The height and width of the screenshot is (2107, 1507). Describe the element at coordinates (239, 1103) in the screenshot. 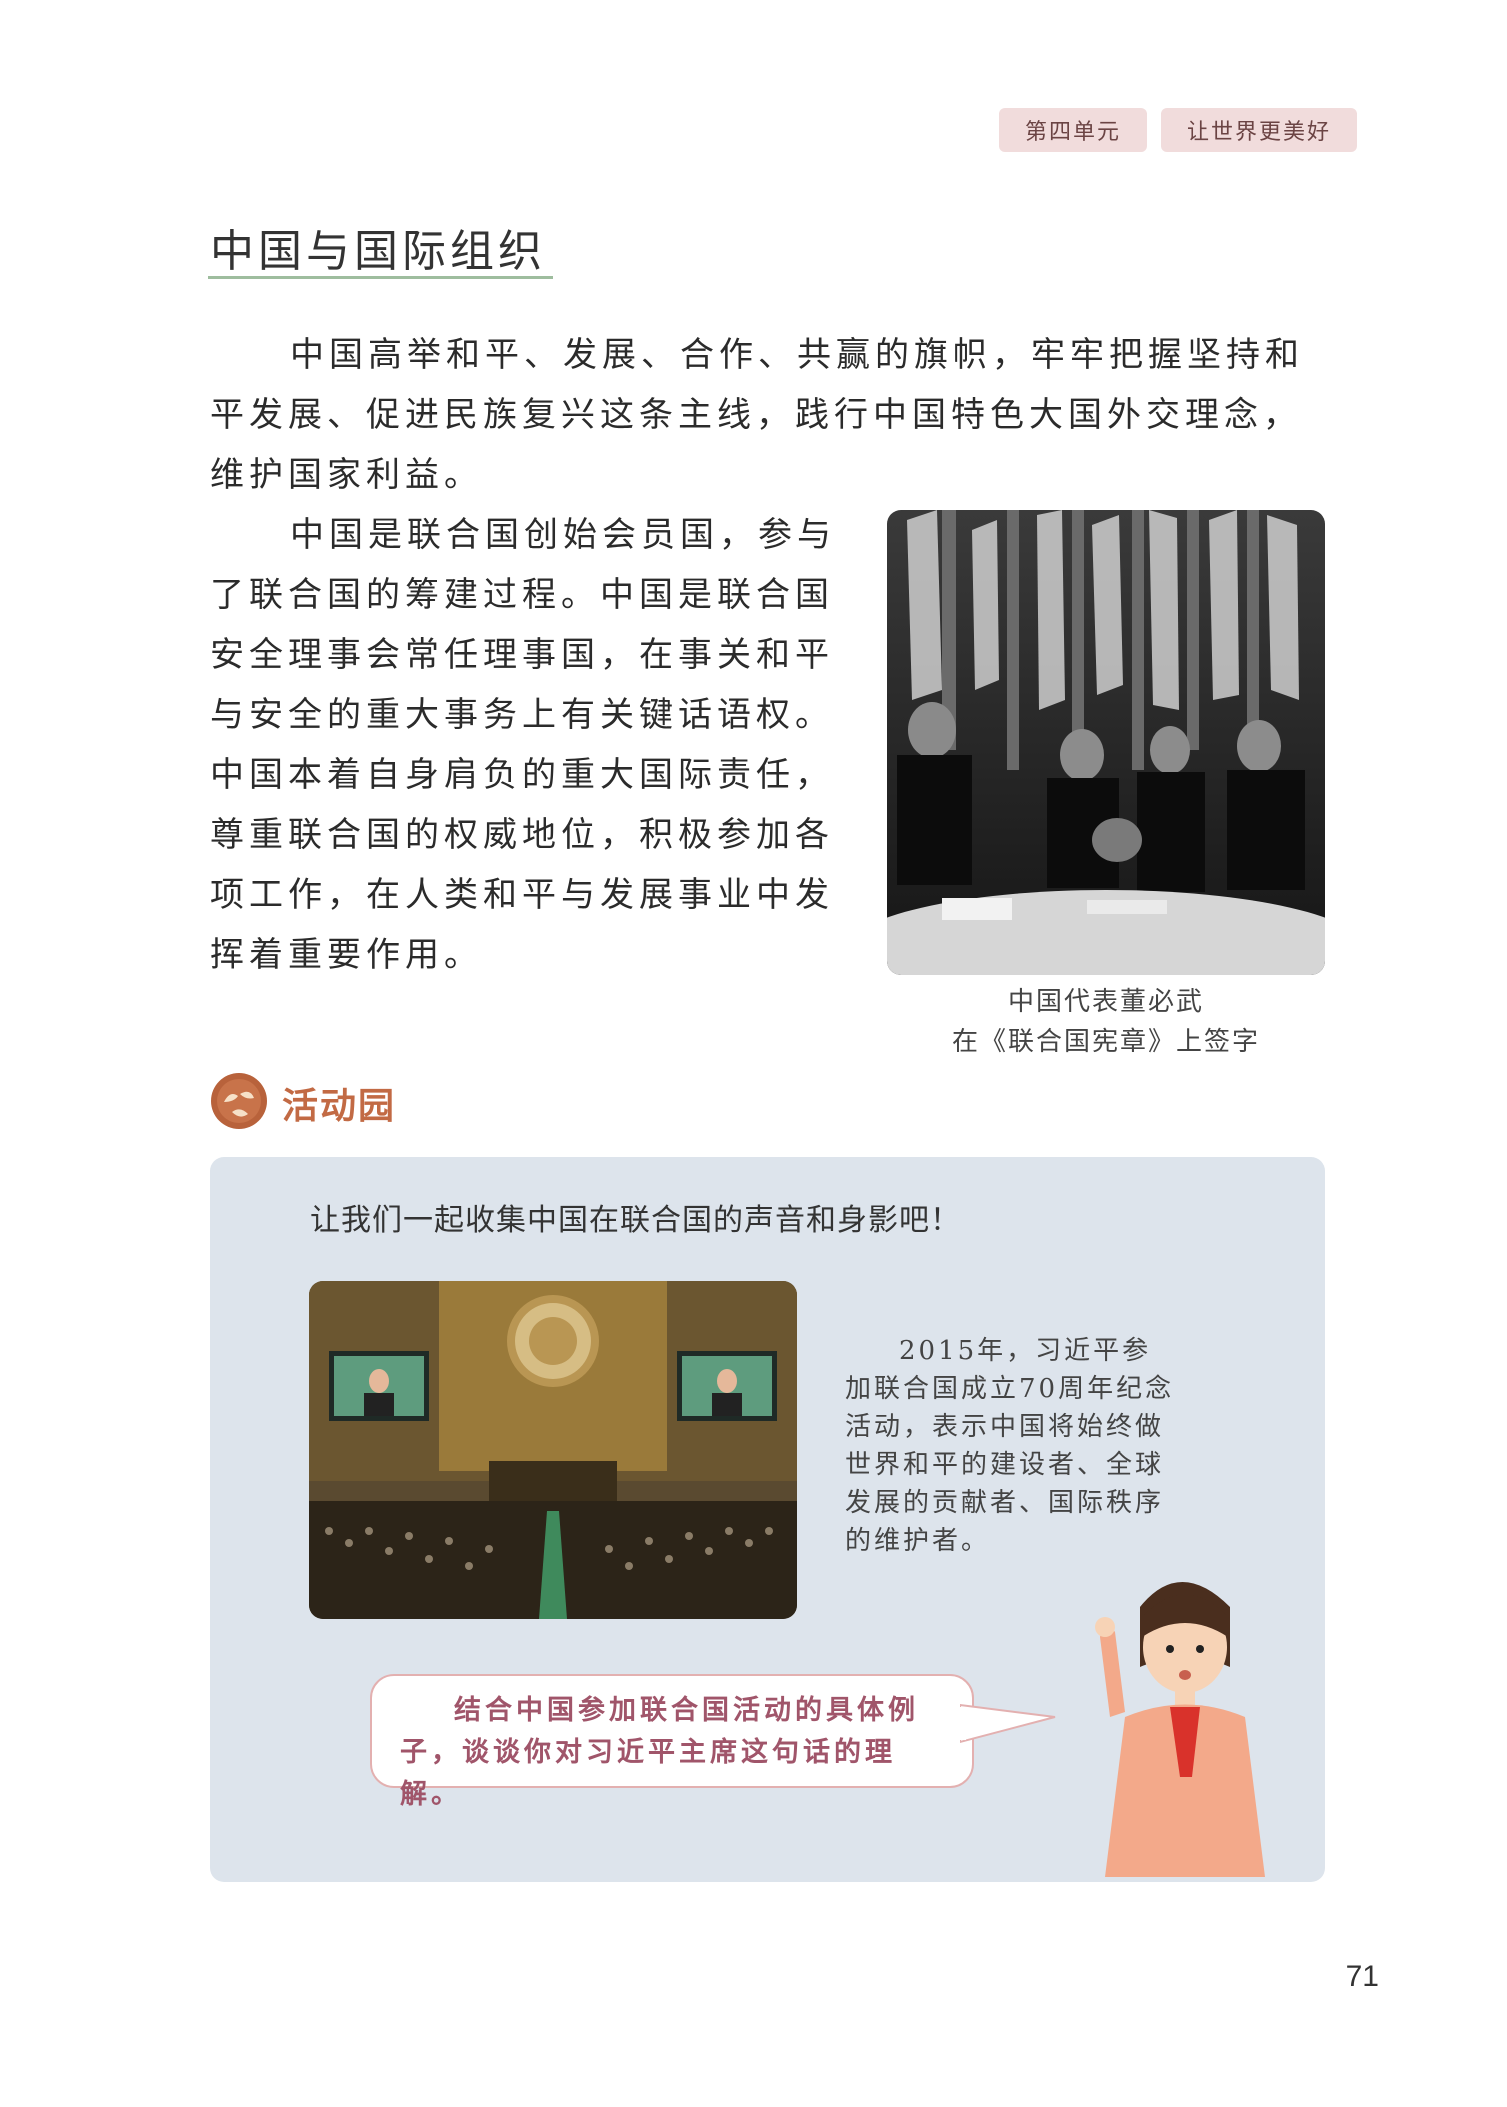

I see `activity-garden-icon` at that location.